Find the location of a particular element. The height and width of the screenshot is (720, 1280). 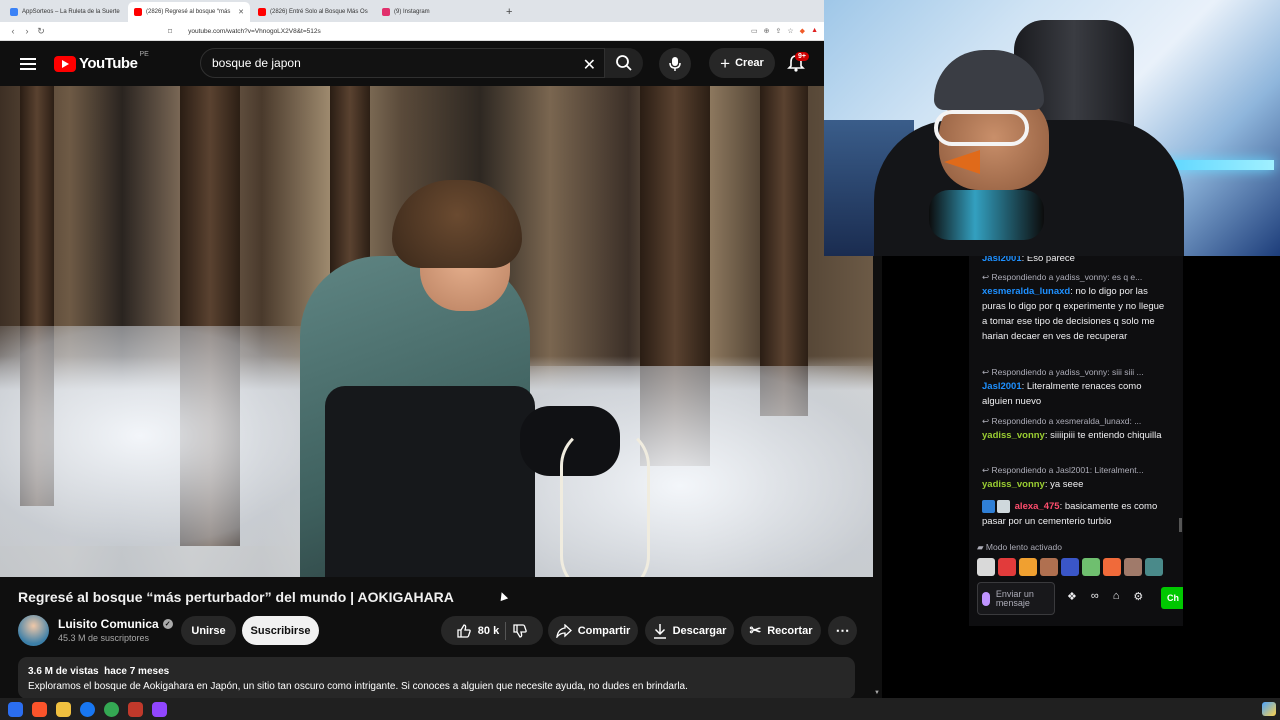

youtube-logo: YouTube PE is located at coordinates (101, 61).